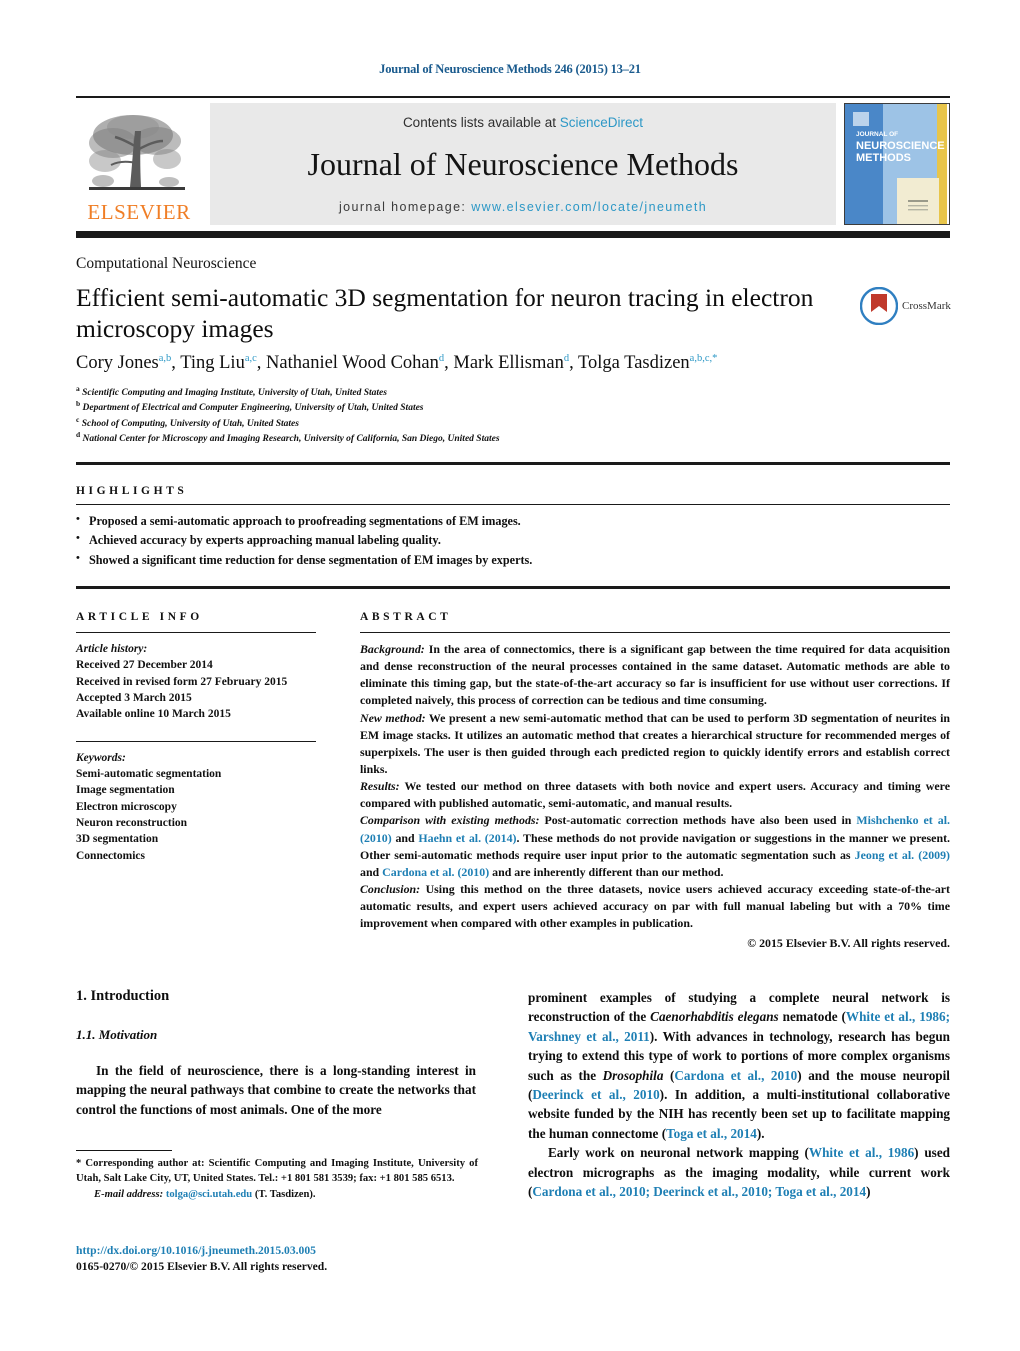 The image size is (1020, 1351). Describe the element at coordinates (212, 363) in the screenshot. I see `author-name: Ting Liu` at that location.